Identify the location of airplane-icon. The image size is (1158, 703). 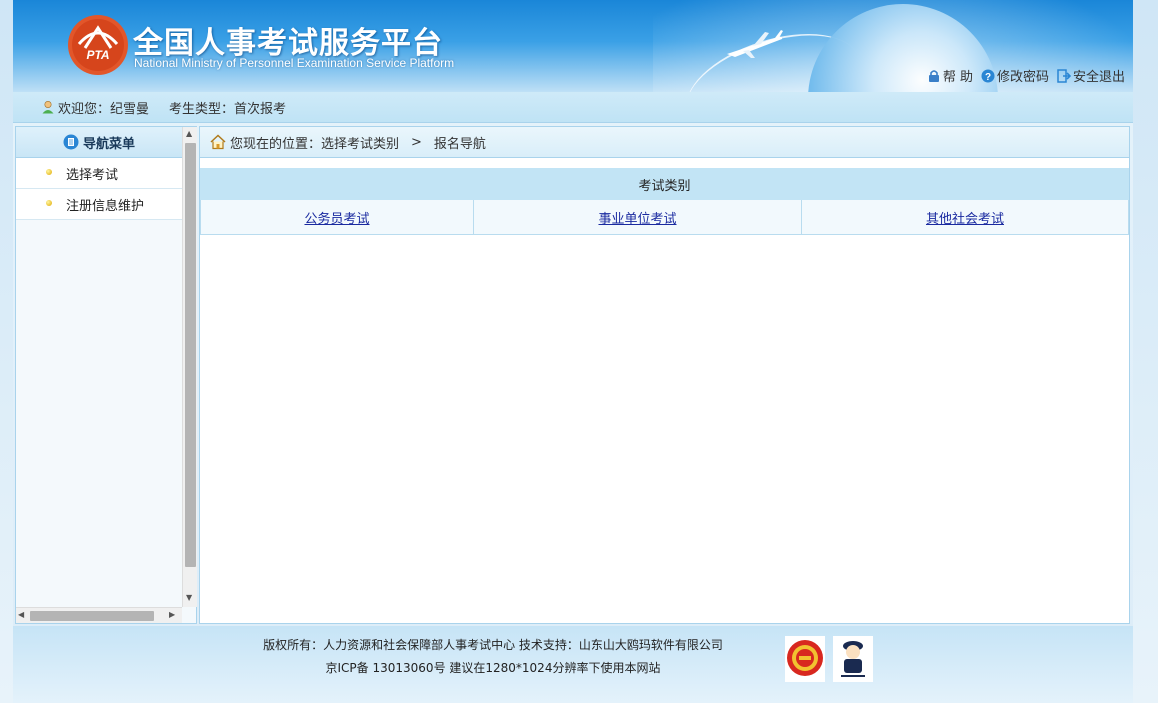
(755, 44).